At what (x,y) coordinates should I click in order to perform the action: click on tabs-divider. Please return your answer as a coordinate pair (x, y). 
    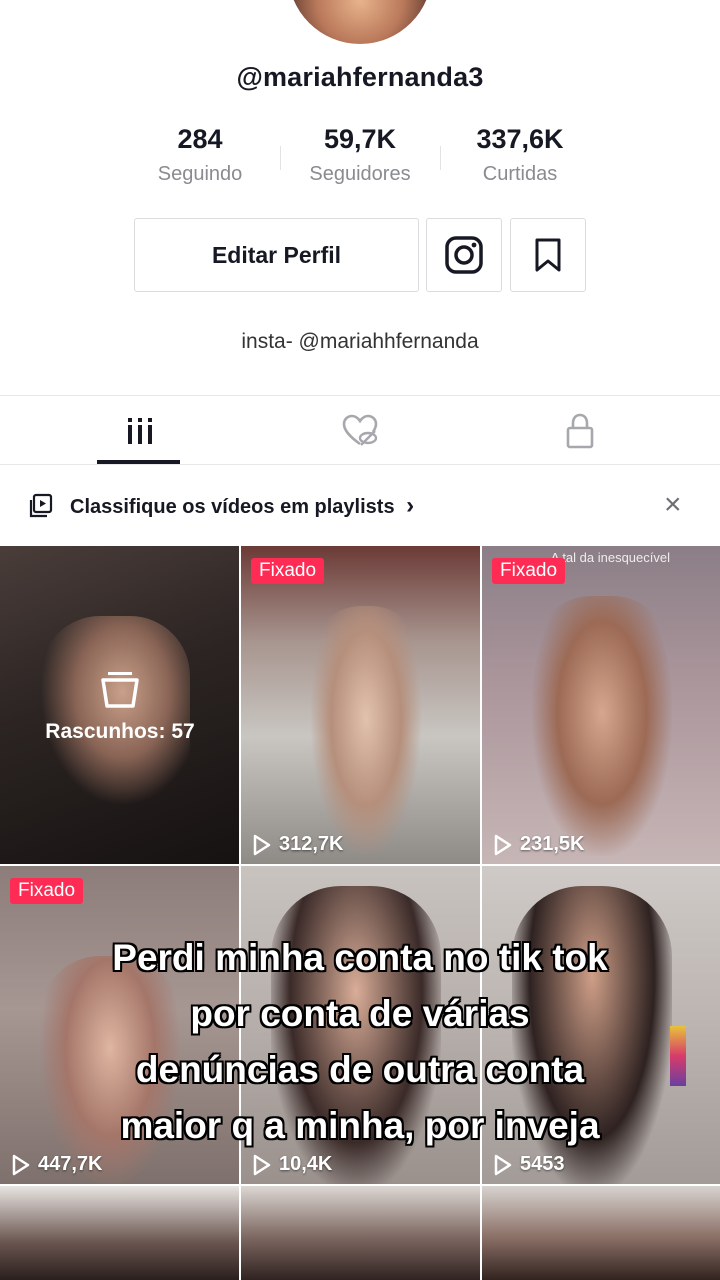
    Looking at the image, I should click on (360, 464).